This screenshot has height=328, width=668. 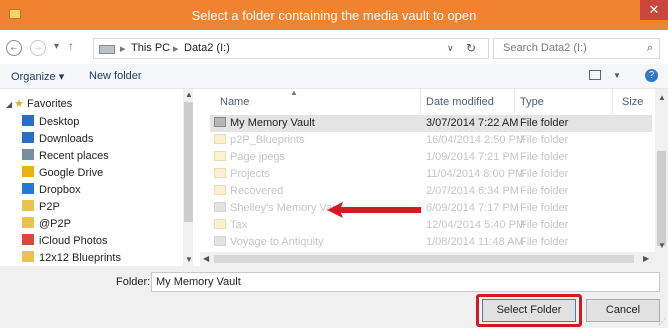 What do you see at coordinates (661, 198) in the screenshot?
I see `file-list-scroll-thumb` at bounding box center [661, 198].